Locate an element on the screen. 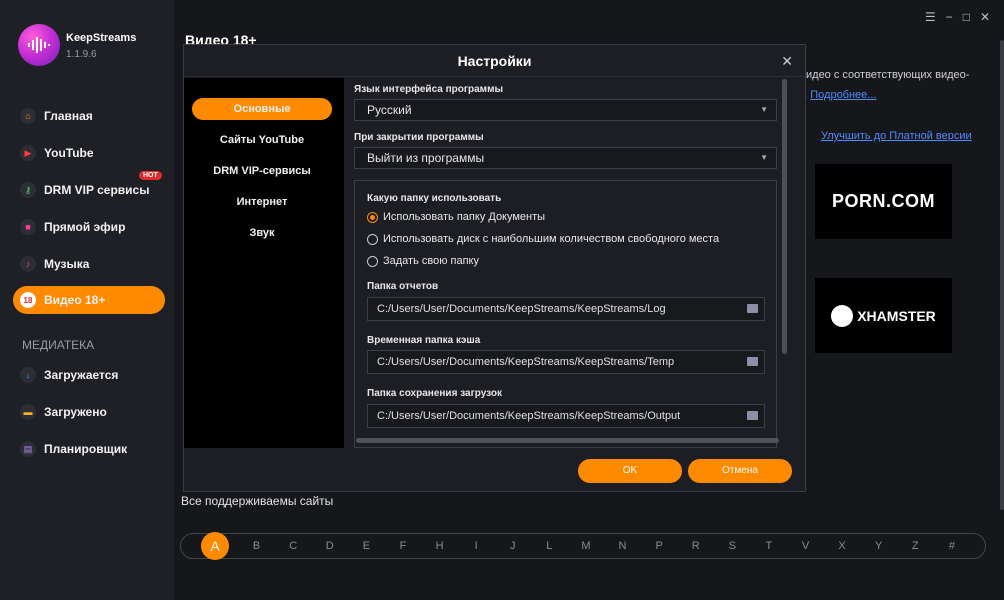  live-camera-icon: ■ is located at coordinates (28, 227).